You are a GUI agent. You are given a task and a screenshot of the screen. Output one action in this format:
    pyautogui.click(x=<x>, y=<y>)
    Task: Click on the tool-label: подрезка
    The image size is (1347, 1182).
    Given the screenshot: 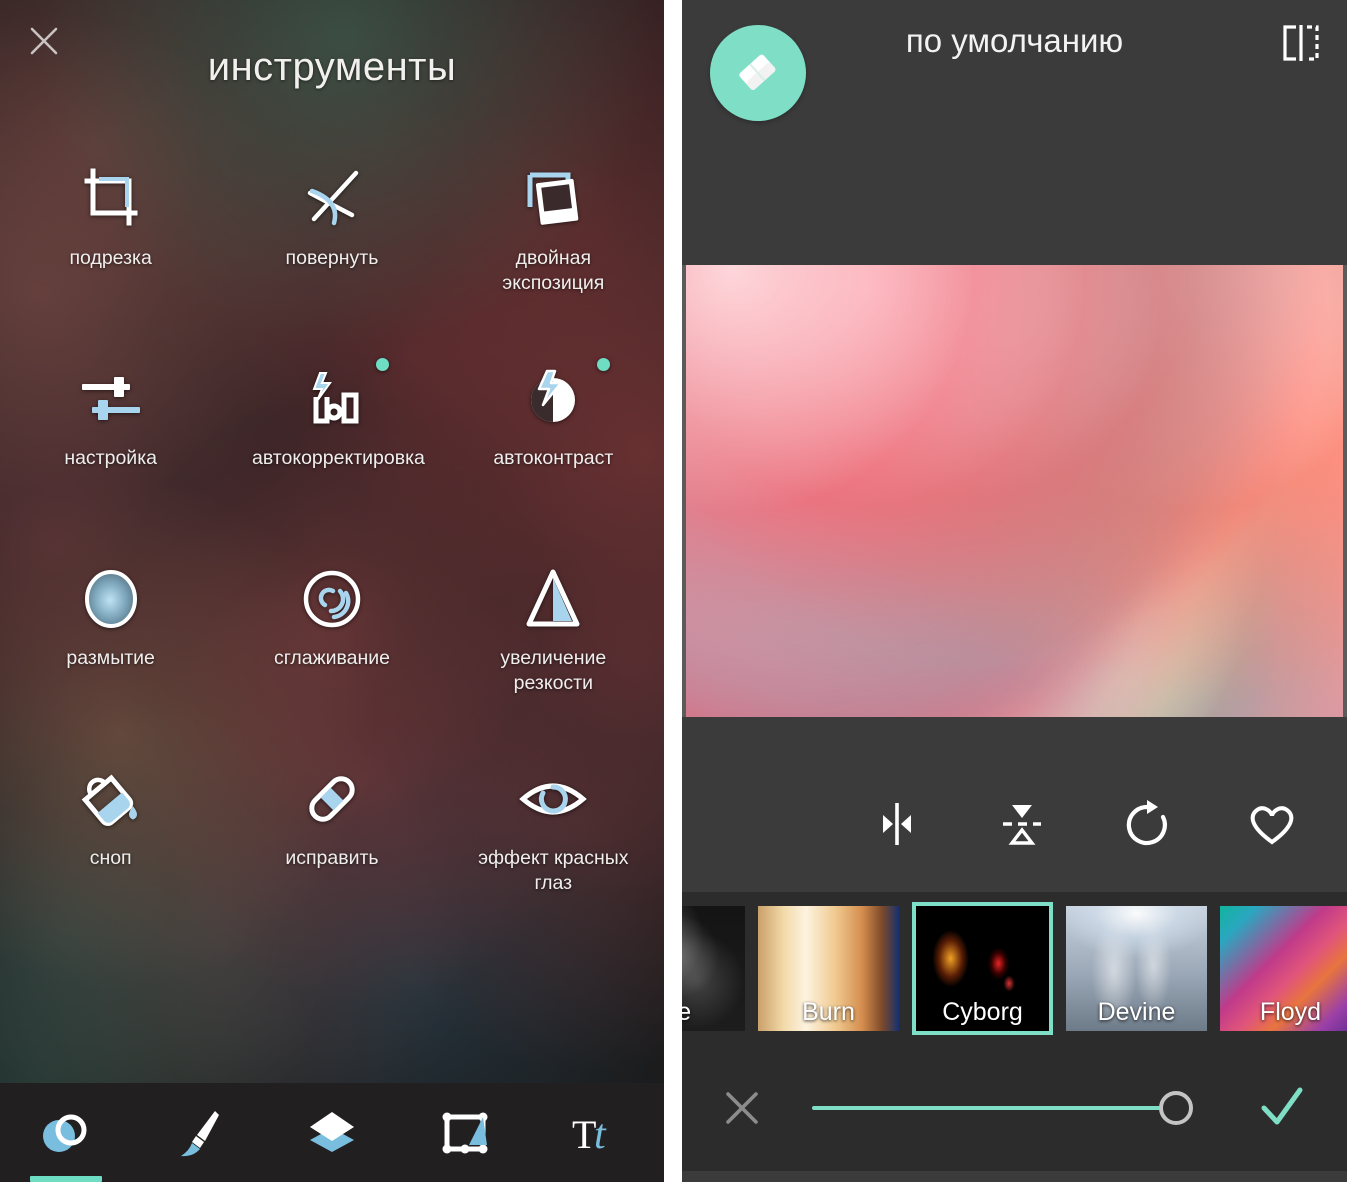 What is the action you would take?
    pyautogui.click(x=110, y=258)
    